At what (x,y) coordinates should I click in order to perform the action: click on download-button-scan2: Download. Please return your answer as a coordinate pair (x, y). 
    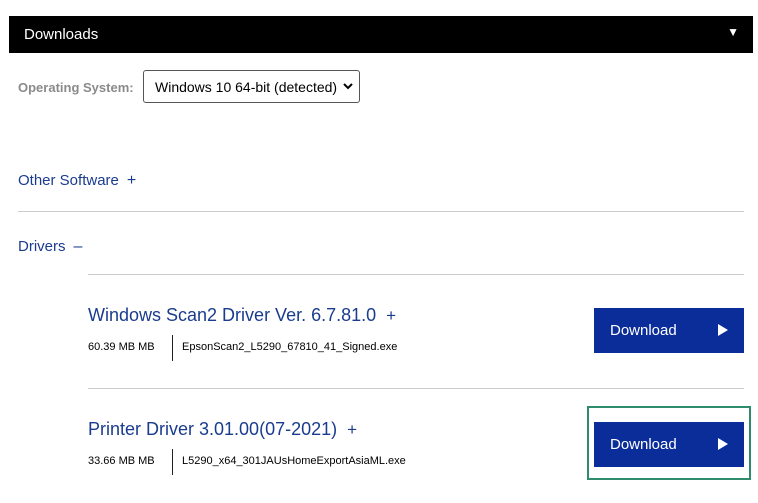
    Looking at the image, I should click on (669, 330).